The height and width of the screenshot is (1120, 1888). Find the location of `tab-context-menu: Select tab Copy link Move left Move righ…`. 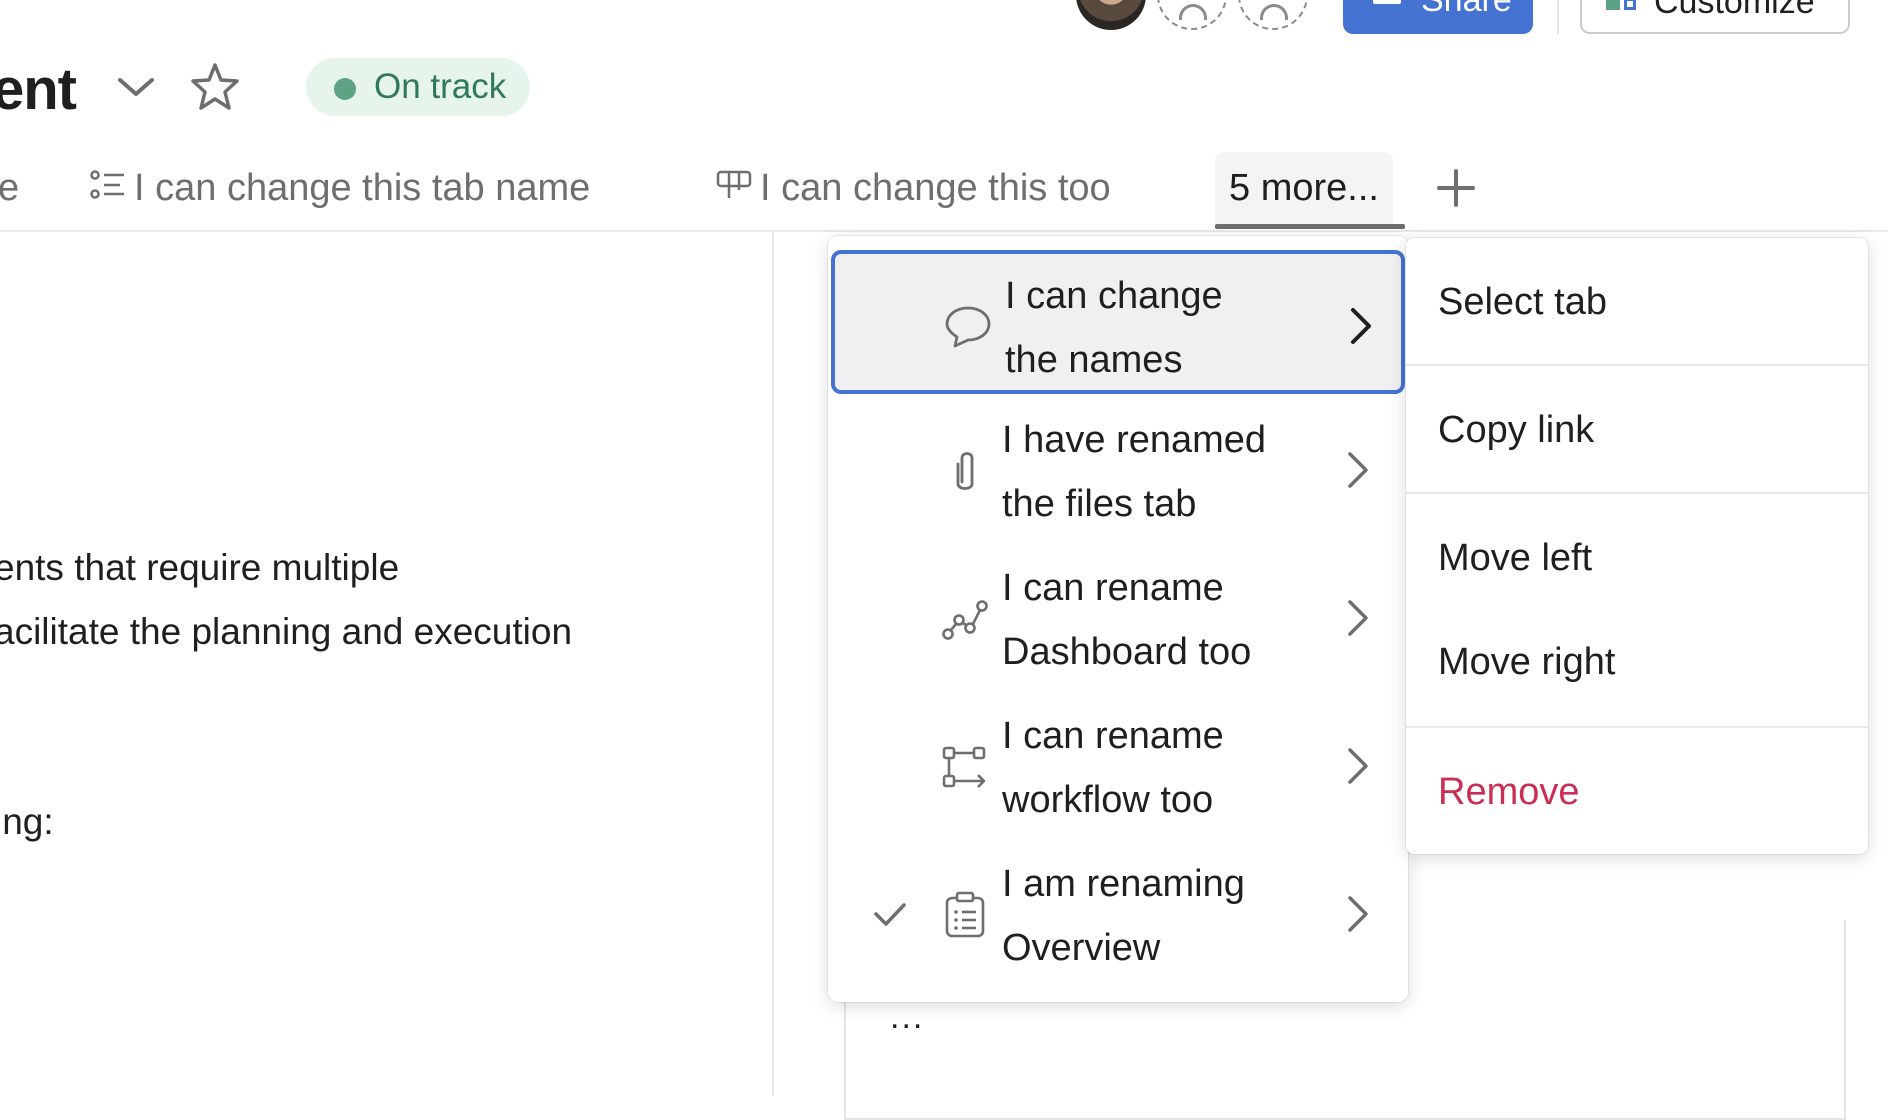

tab-context-menu: Select tab Copy link Move left Move righ… is located at coordinates (1637, 546).